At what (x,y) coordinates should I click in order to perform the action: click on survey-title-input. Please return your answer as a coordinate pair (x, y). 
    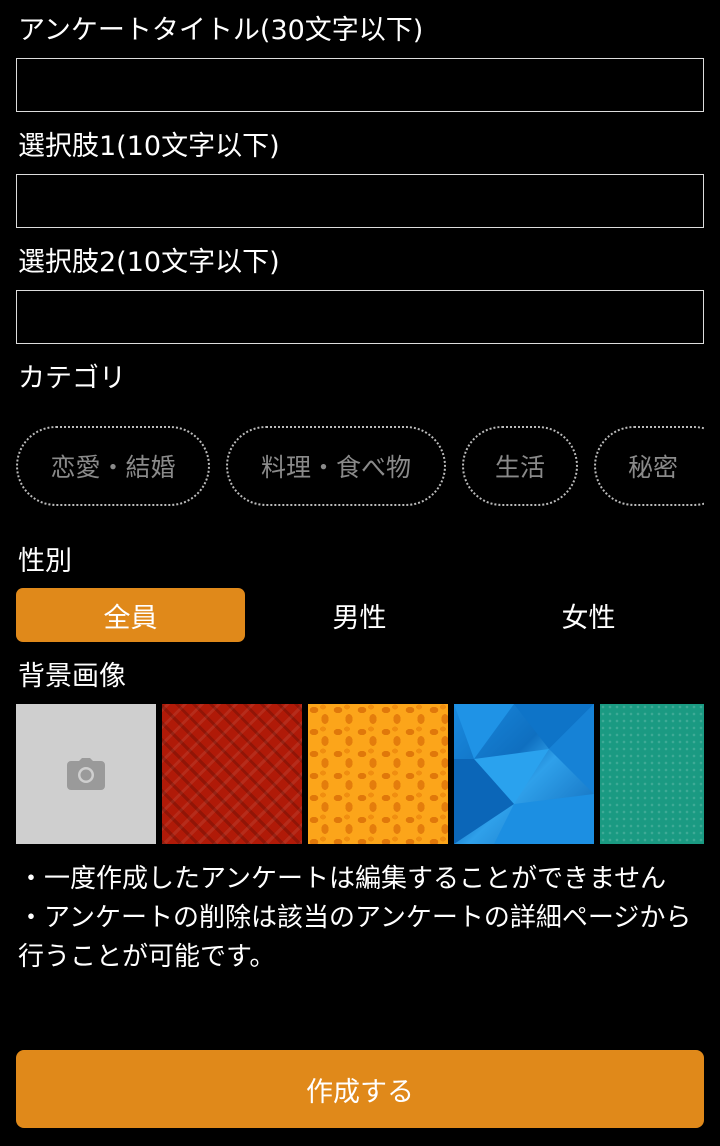
    Looking at the image, I should click on (360, 85).